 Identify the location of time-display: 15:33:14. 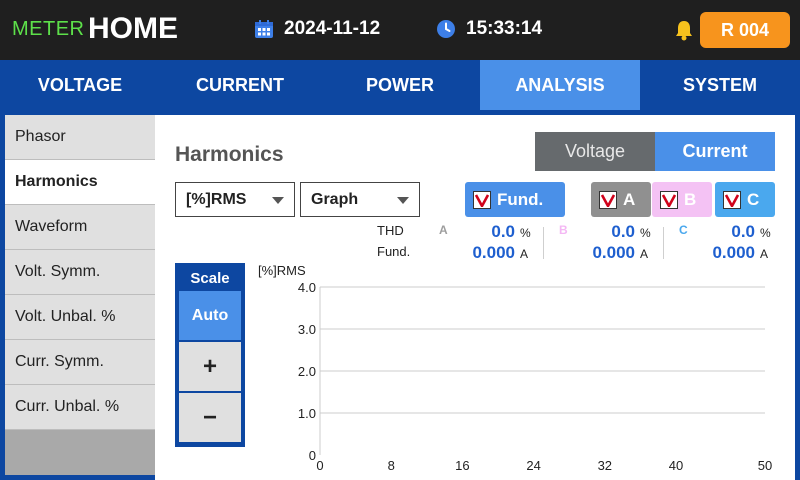
(489, 29).